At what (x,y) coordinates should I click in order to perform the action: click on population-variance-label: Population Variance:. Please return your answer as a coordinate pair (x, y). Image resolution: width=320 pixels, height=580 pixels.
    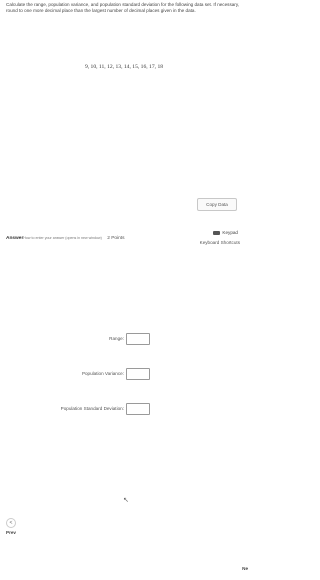
    Looking at the image, I should click on (102, 373).